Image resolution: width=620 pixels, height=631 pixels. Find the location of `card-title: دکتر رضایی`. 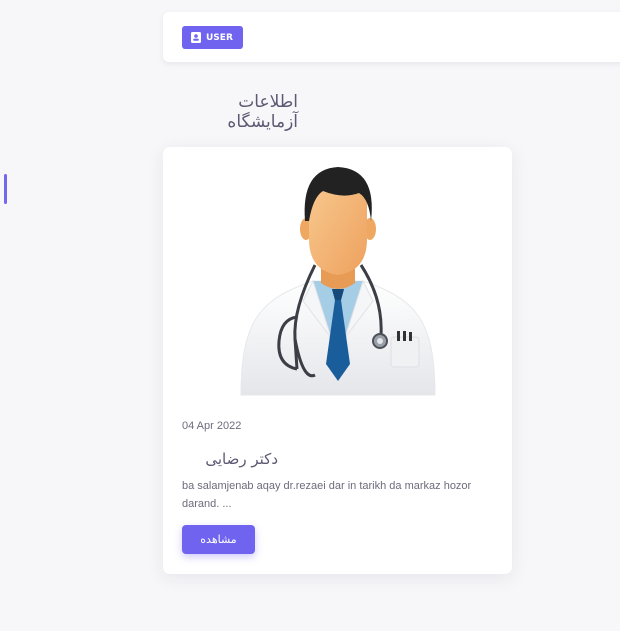

card-title: دکتر رضایی is located at coordinates (241, 459).